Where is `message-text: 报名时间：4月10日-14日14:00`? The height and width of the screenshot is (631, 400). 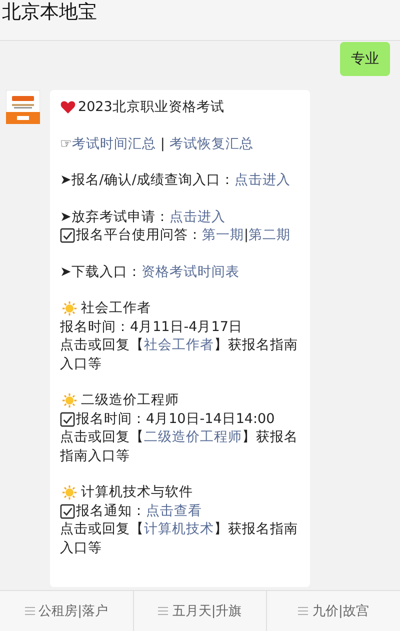 message-text: 报名时间：4月10日-14日14:00 is located at coordinates (175, 419).